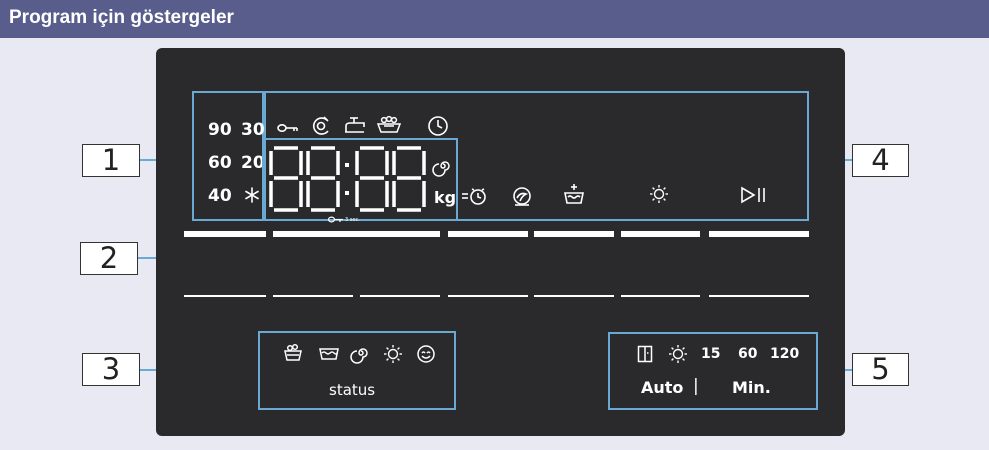  I want to click on auto-label: Auto, so click(662, 387).